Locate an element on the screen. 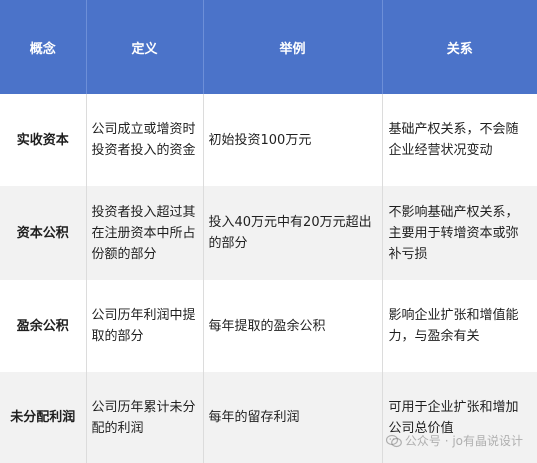 This screenshot has width=537, height=463. header-relation: 关系 is located at coordinates (459, 47).